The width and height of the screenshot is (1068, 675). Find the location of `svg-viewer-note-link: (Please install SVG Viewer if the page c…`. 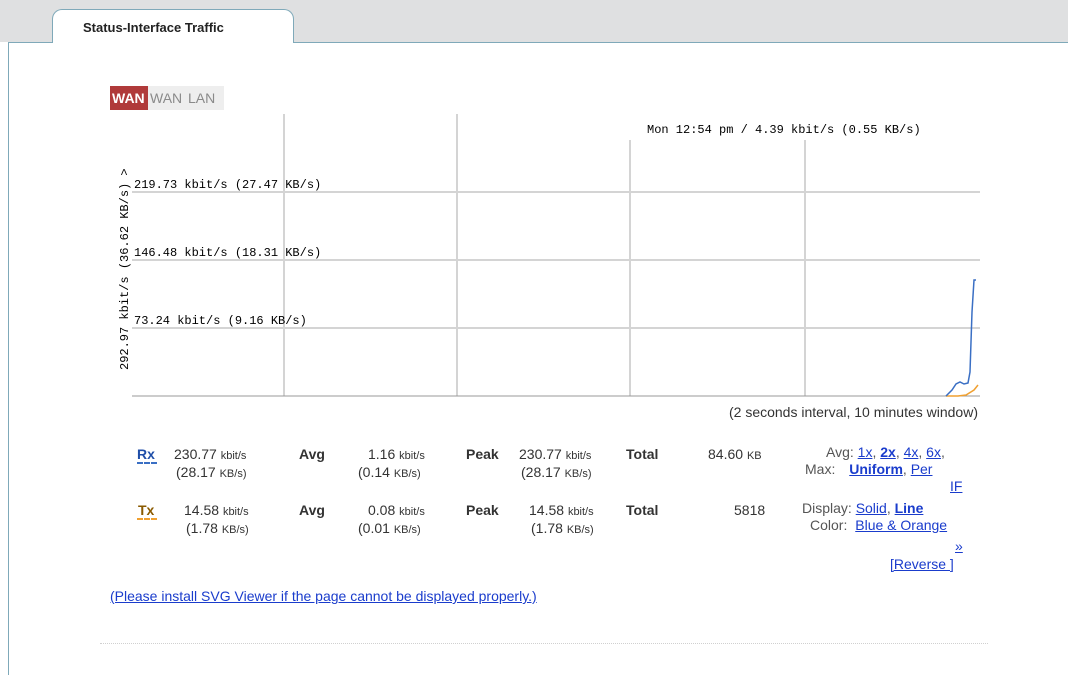

svg-viewer-note-link: (Please install SVG Viewer if the page c… is located at coordinates (323, 596).